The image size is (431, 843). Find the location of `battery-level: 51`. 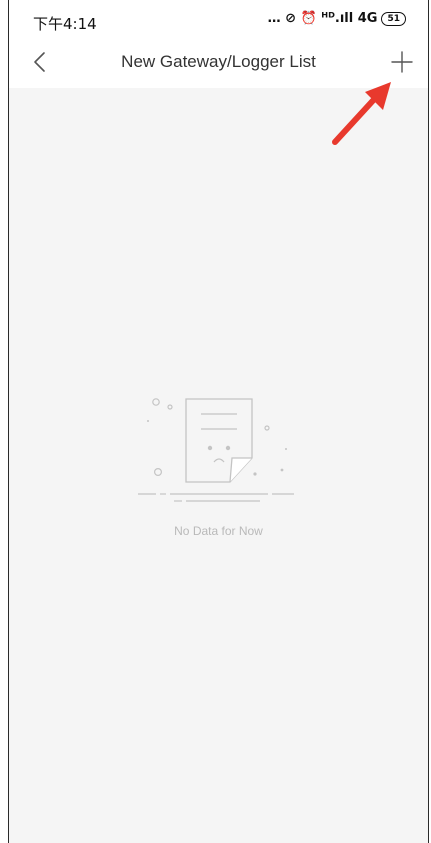

battery-level: 51 is located at coordinates (393, 18).